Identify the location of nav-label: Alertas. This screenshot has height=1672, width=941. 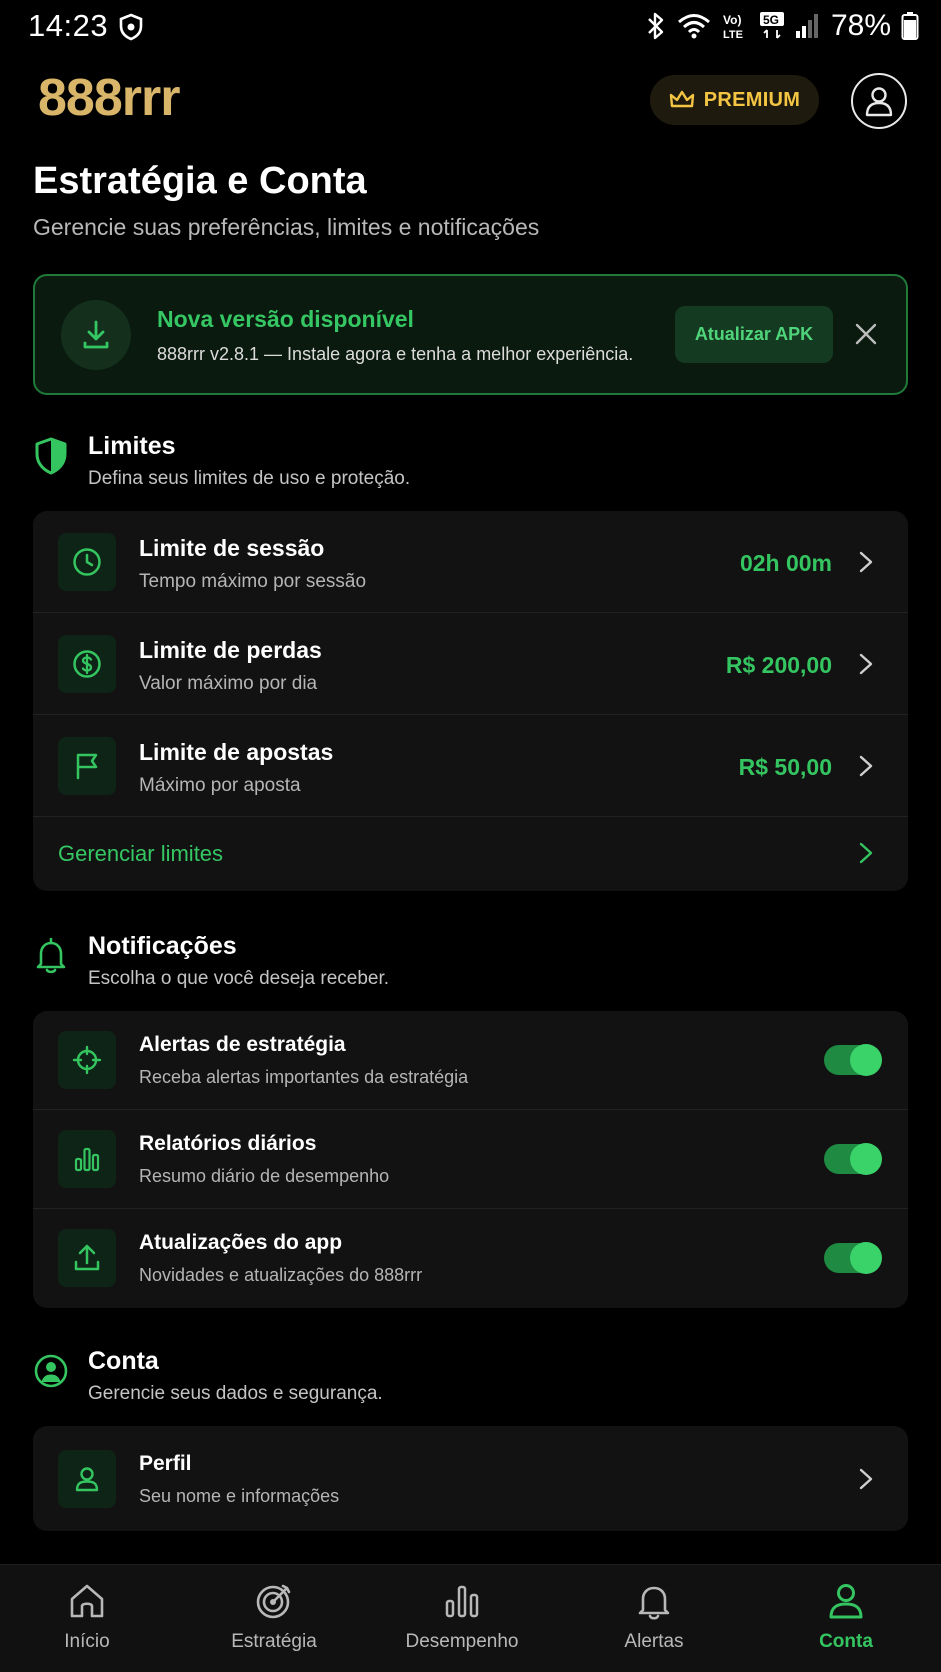
(654, 1641).